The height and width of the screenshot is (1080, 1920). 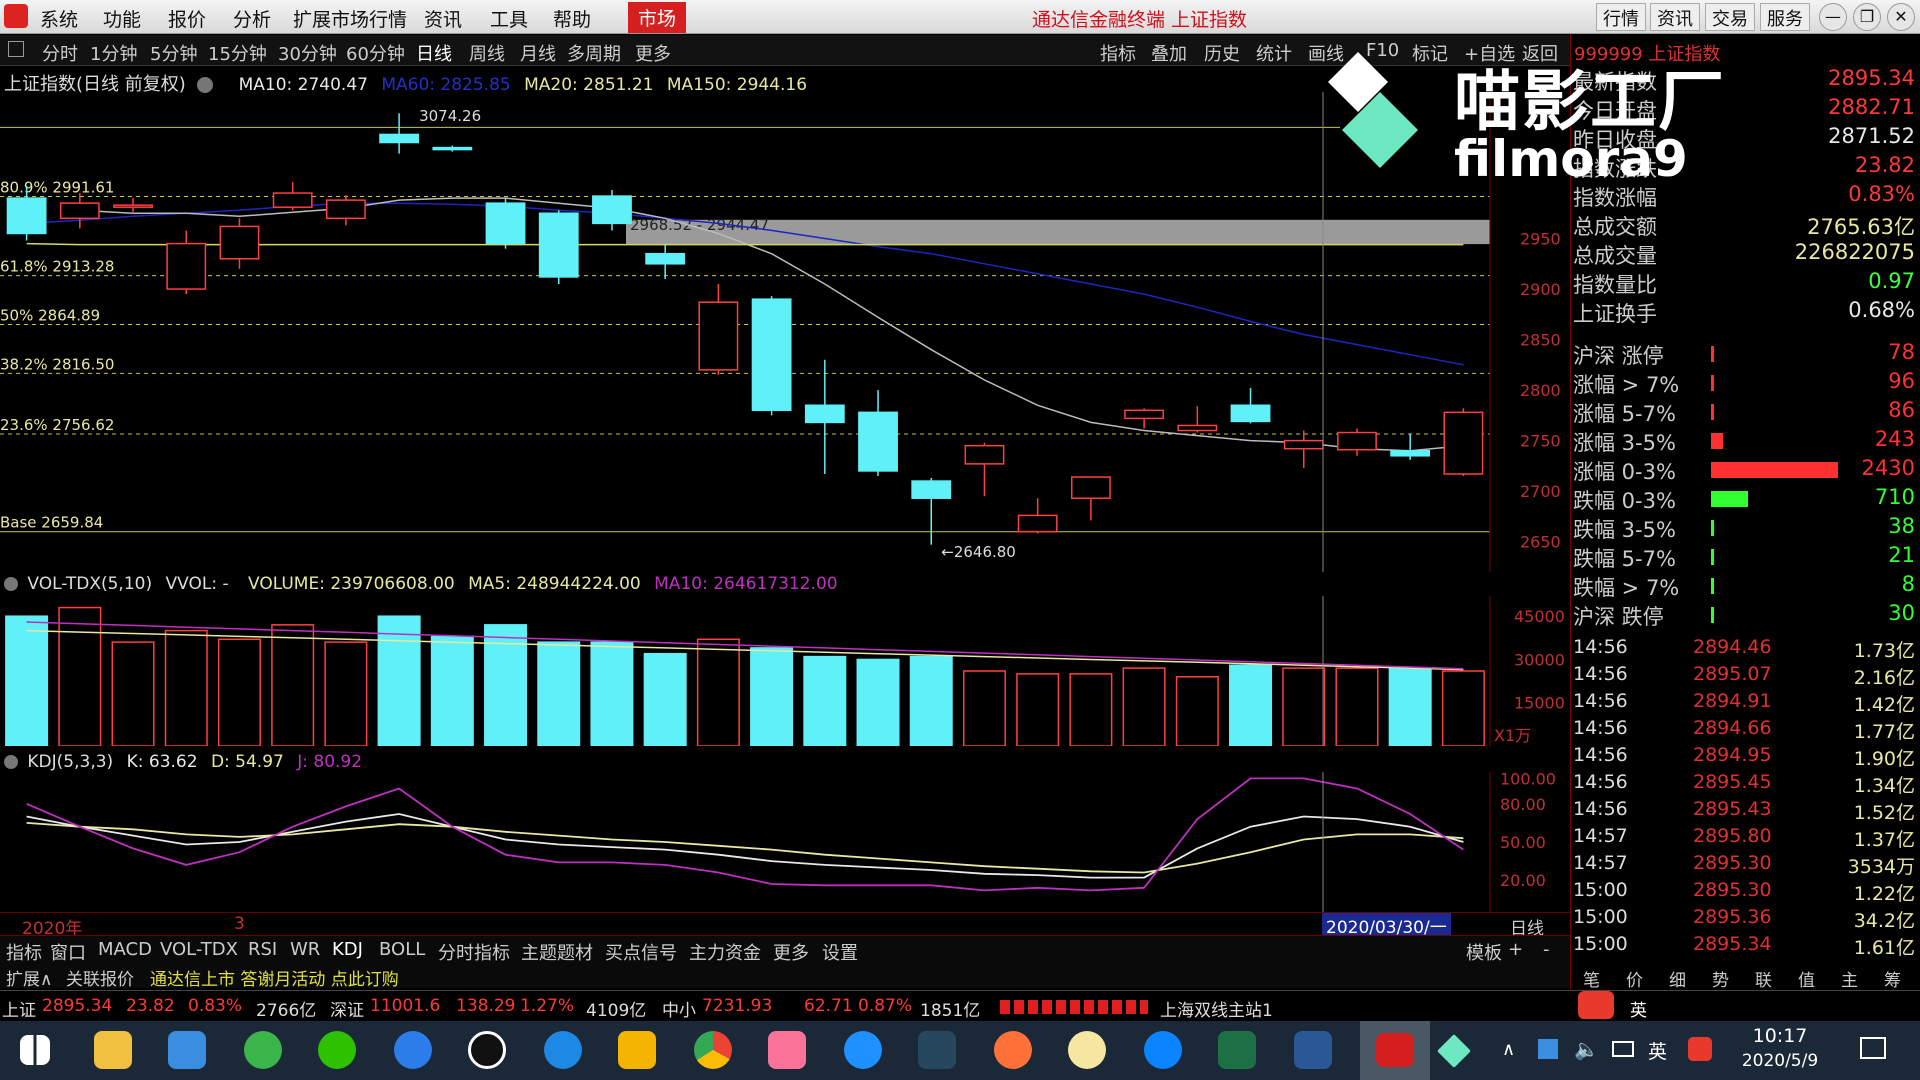 I want to click on menu-market: 市场, so click(x=657, y=17).